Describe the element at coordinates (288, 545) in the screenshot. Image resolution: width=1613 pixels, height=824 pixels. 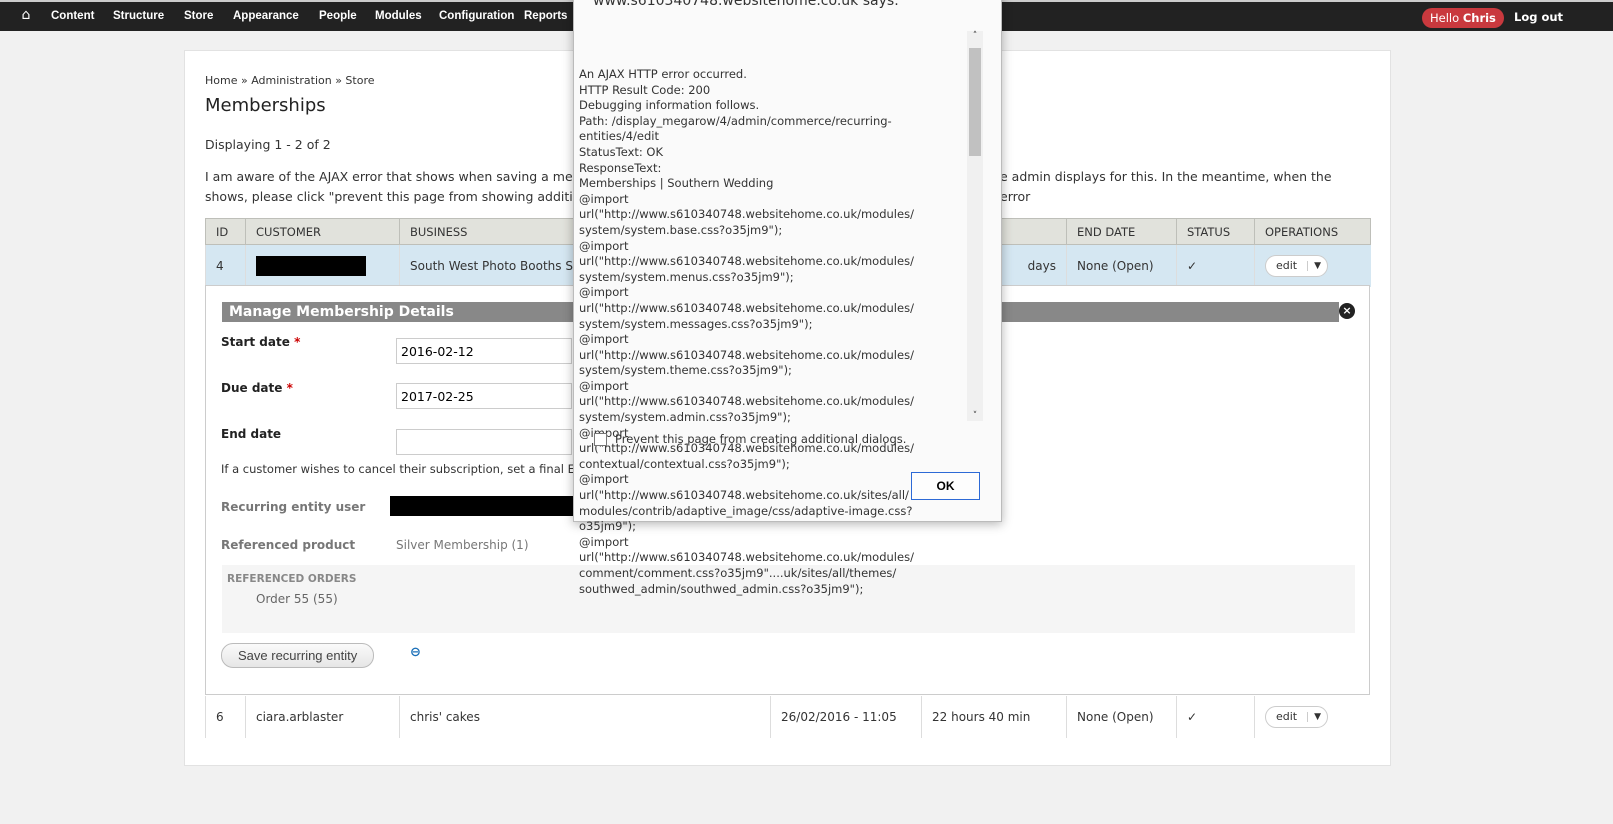
I see `product-label: Referenced product` at that location.